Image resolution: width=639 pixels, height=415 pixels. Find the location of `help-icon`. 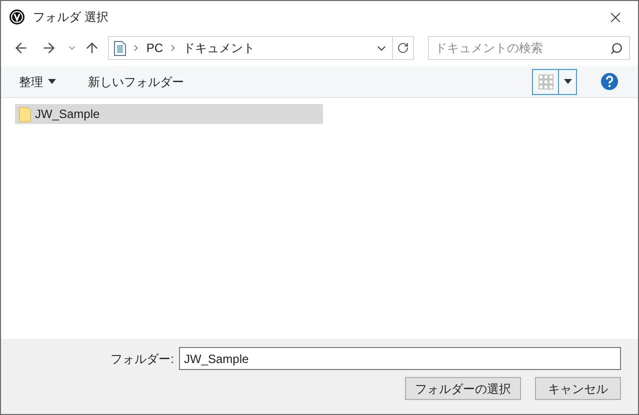

help-icon is located at coordinates (609, 81).